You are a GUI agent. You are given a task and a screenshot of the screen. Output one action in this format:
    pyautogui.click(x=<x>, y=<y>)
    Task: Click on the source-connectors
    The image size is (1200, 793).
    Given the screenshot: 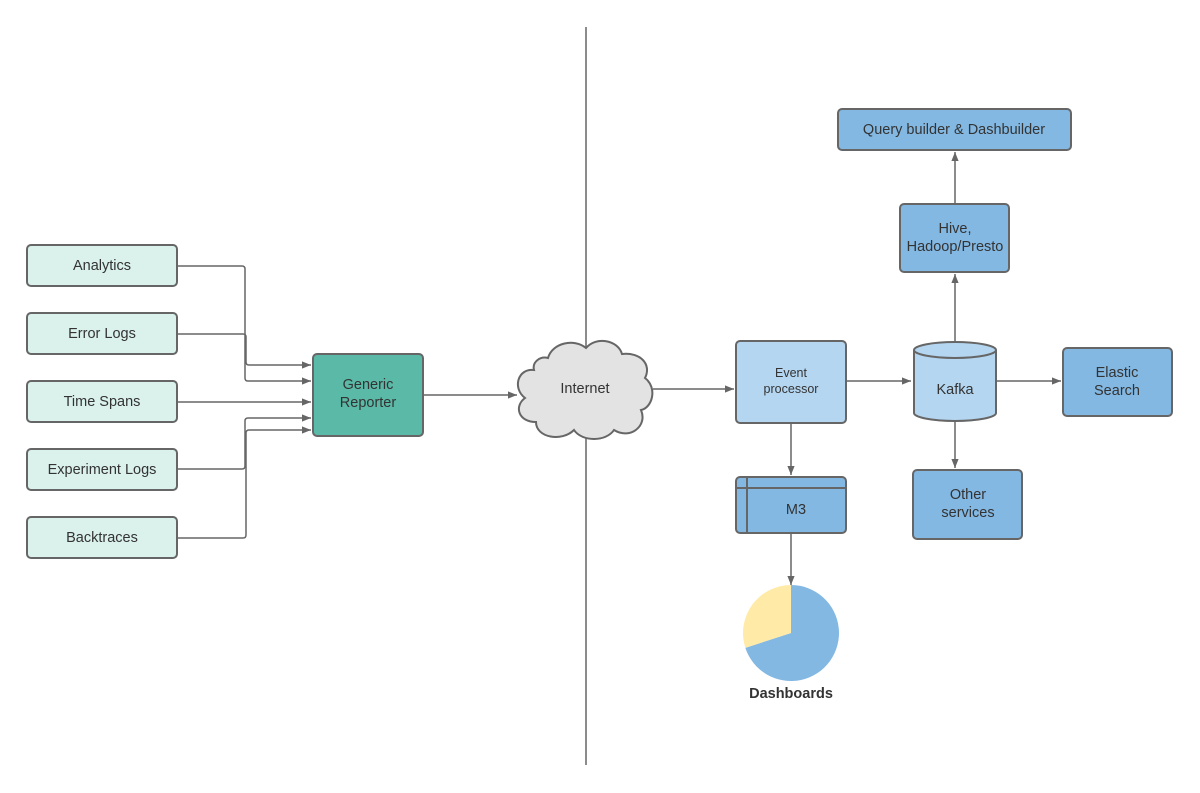 What is the action you would take?
    pyautogui.click(x=244, y=402)
    